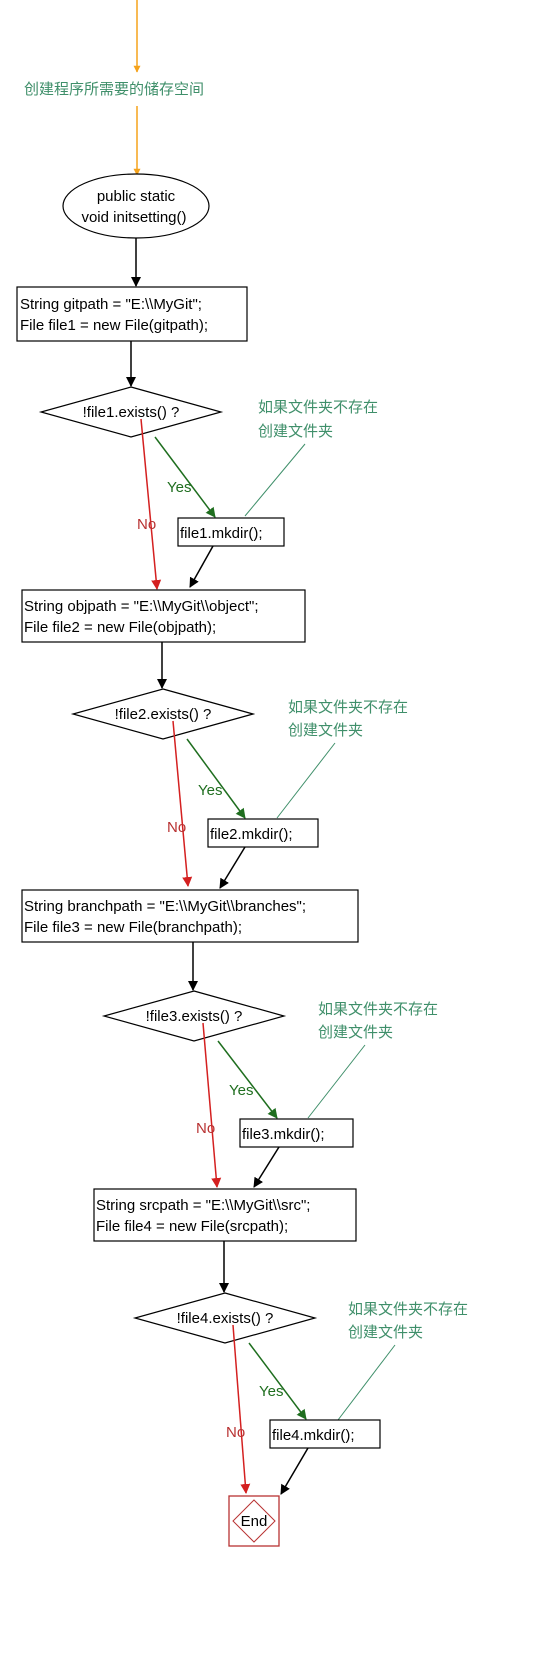 This screenshot has height=1653, width=533. What do you see at coordinates (254, 1521) in the screenshot?
I see `end-node-label: End` at bounding box center [254, 1521].